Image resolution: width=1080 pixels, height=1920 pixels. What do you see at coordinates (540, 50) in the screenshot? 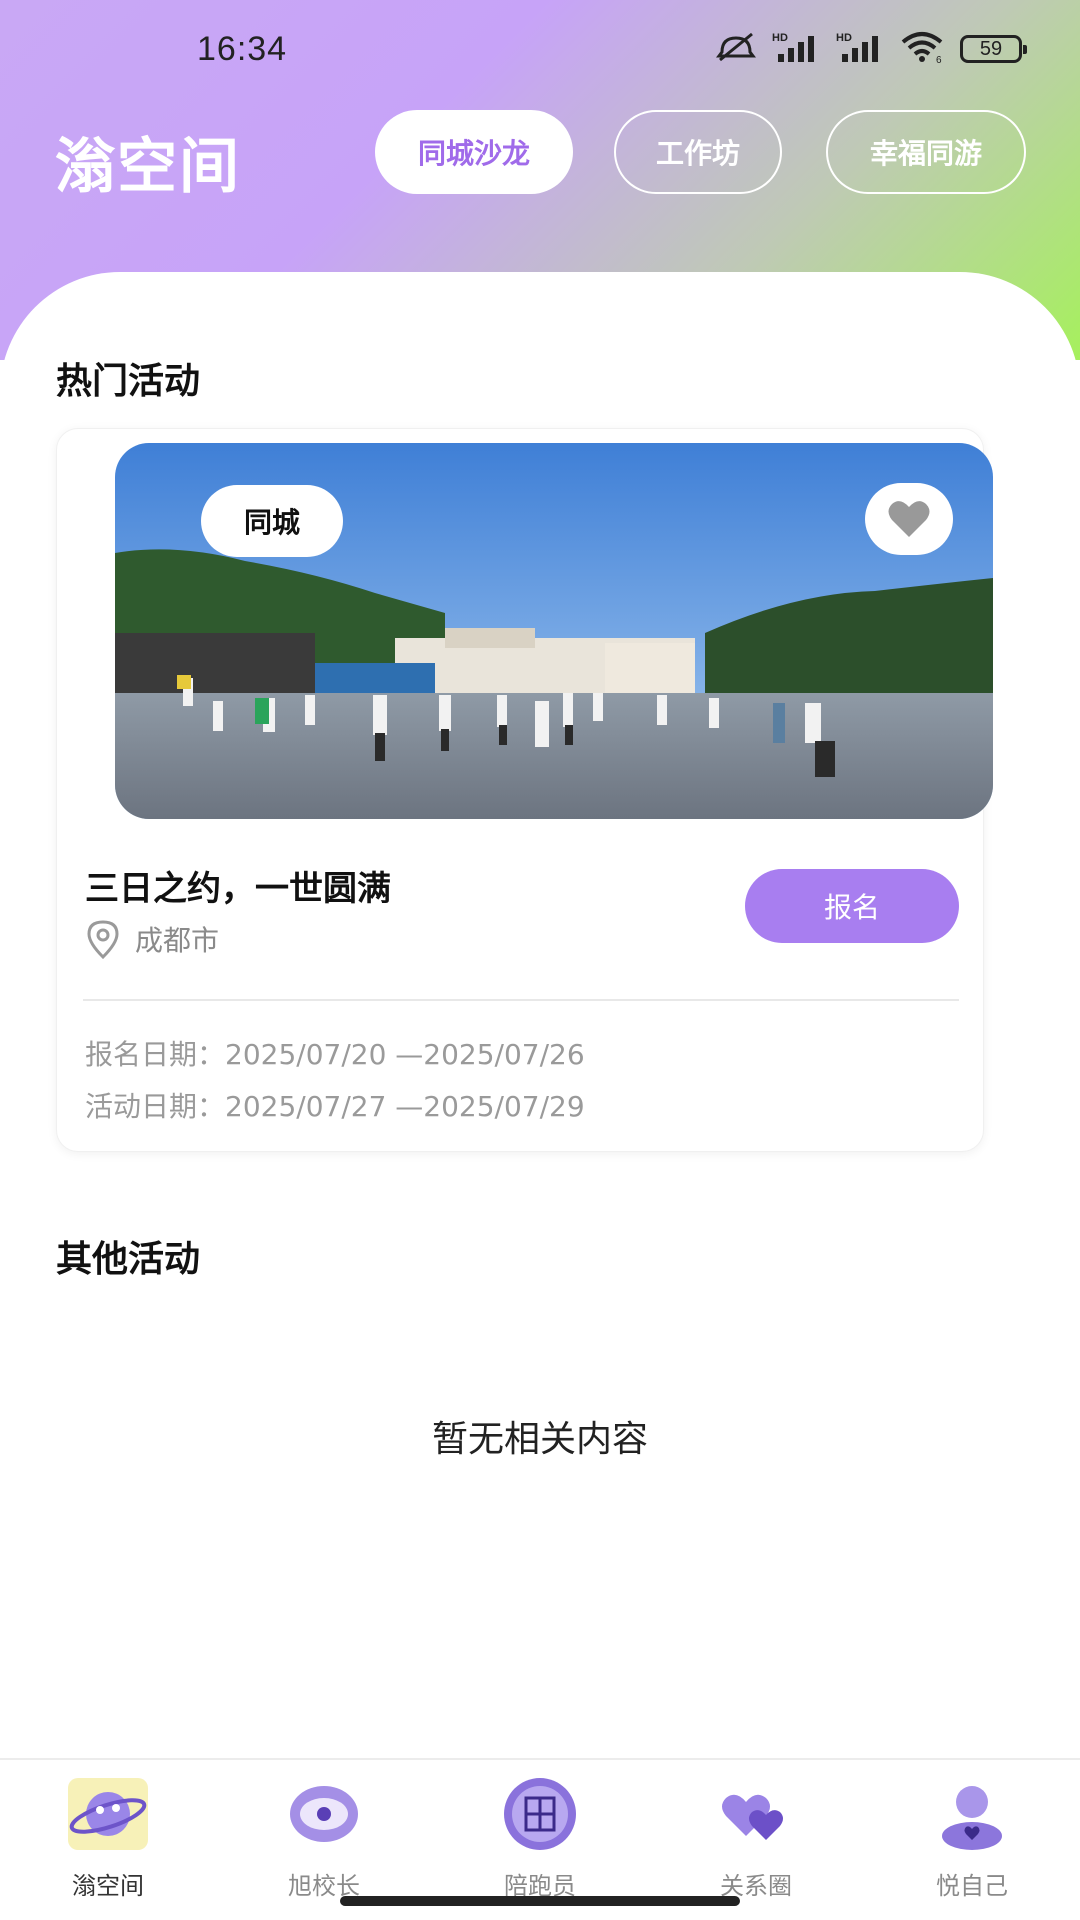
I see `status-bar: 16:34 HD HD 6 59` at bounding box center [540, 50].